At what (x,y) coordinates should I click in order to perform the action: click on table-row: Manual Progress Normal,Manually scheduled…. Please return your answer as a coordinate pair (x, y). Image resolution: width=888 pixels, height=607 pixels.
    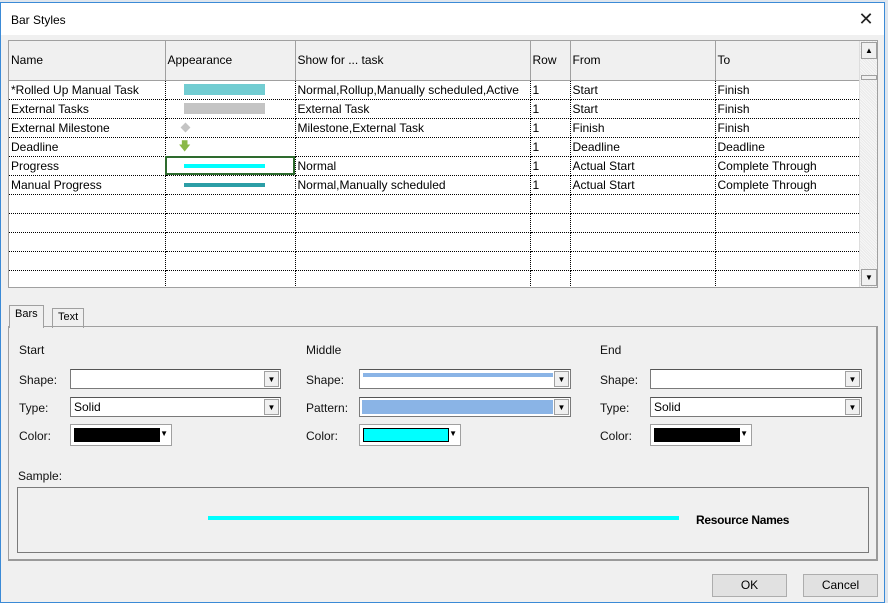
    Looking at the image, I should click on (435, 185).